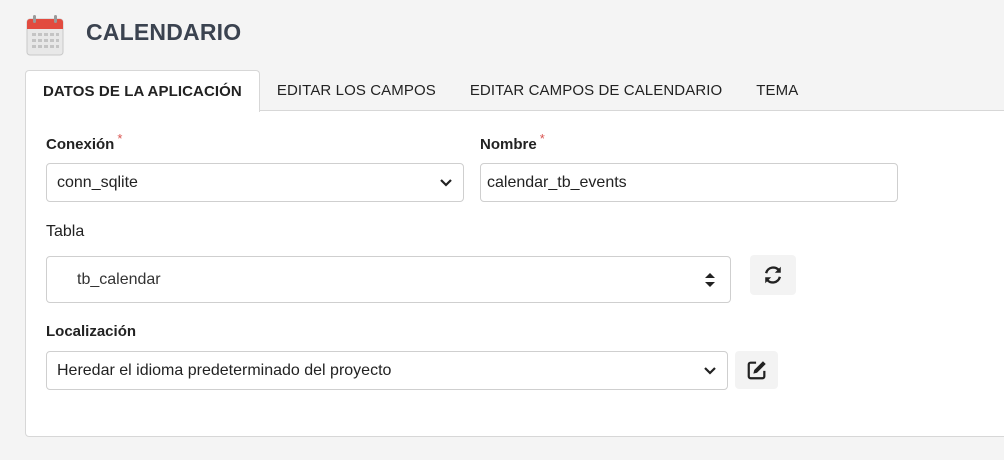 The height and width of the screenshot is (460, 1004). Describe the element at coordinates (710, 279) in the screenshot. I see `sort-arrows-icon` at that location.